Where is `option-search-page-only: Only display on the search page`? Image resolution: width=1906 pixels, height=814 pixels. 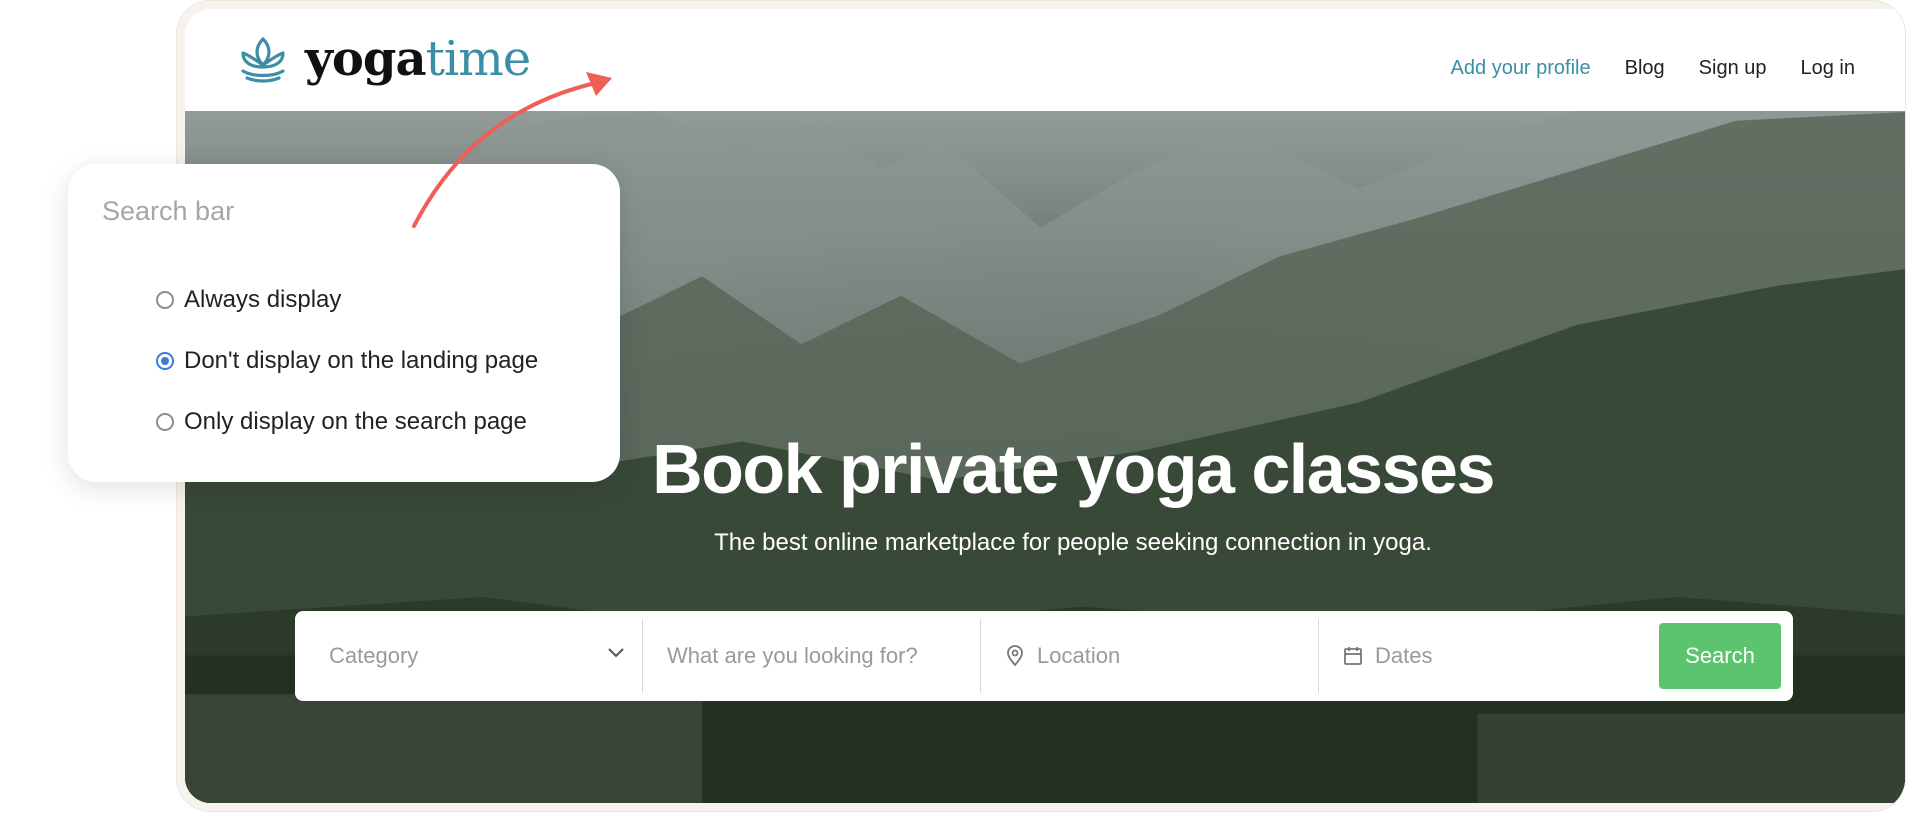 option-search-page-only: Only display on the search page is located at coordinates (341, 422).